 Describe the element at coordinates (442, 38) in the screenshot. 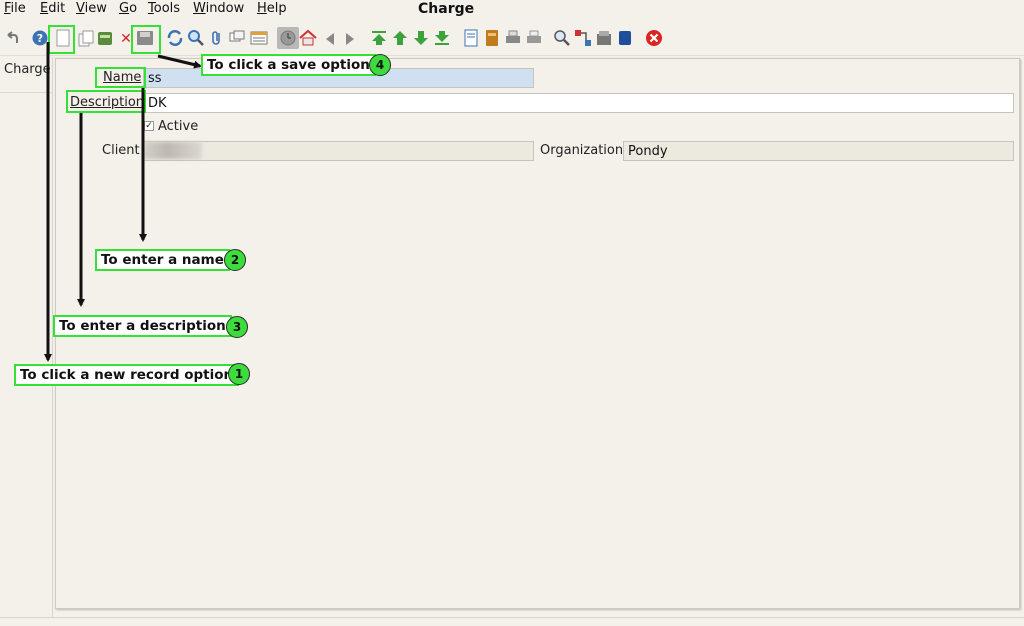

I see `last-record-icon` at that location.